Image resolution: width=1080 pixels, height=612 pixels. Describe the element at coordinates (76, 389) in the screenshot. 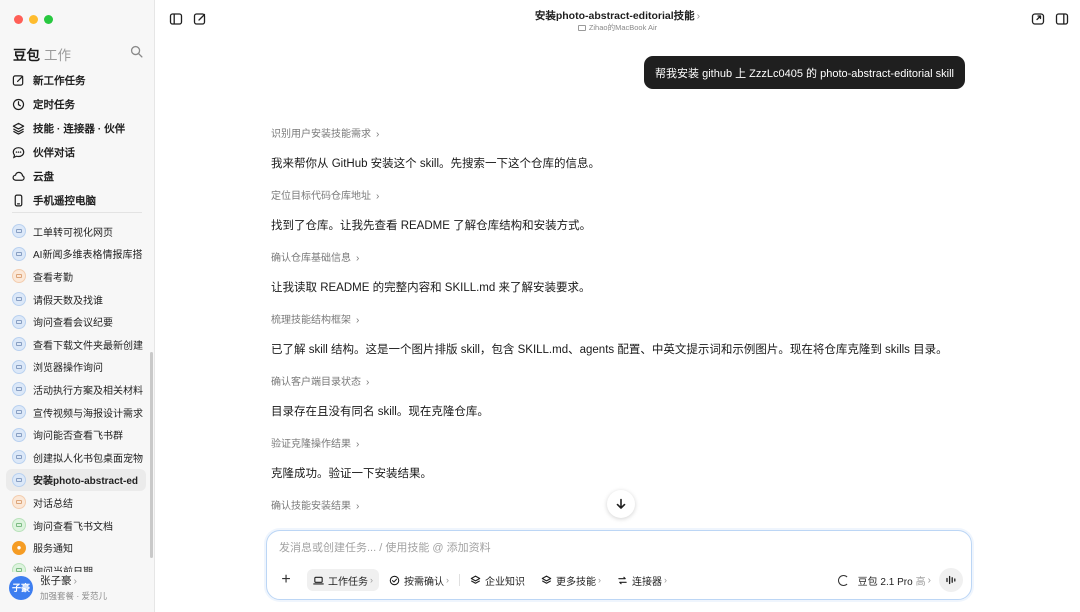

I see `chat-history-item: 活动执行方案及相关材料` at that location.